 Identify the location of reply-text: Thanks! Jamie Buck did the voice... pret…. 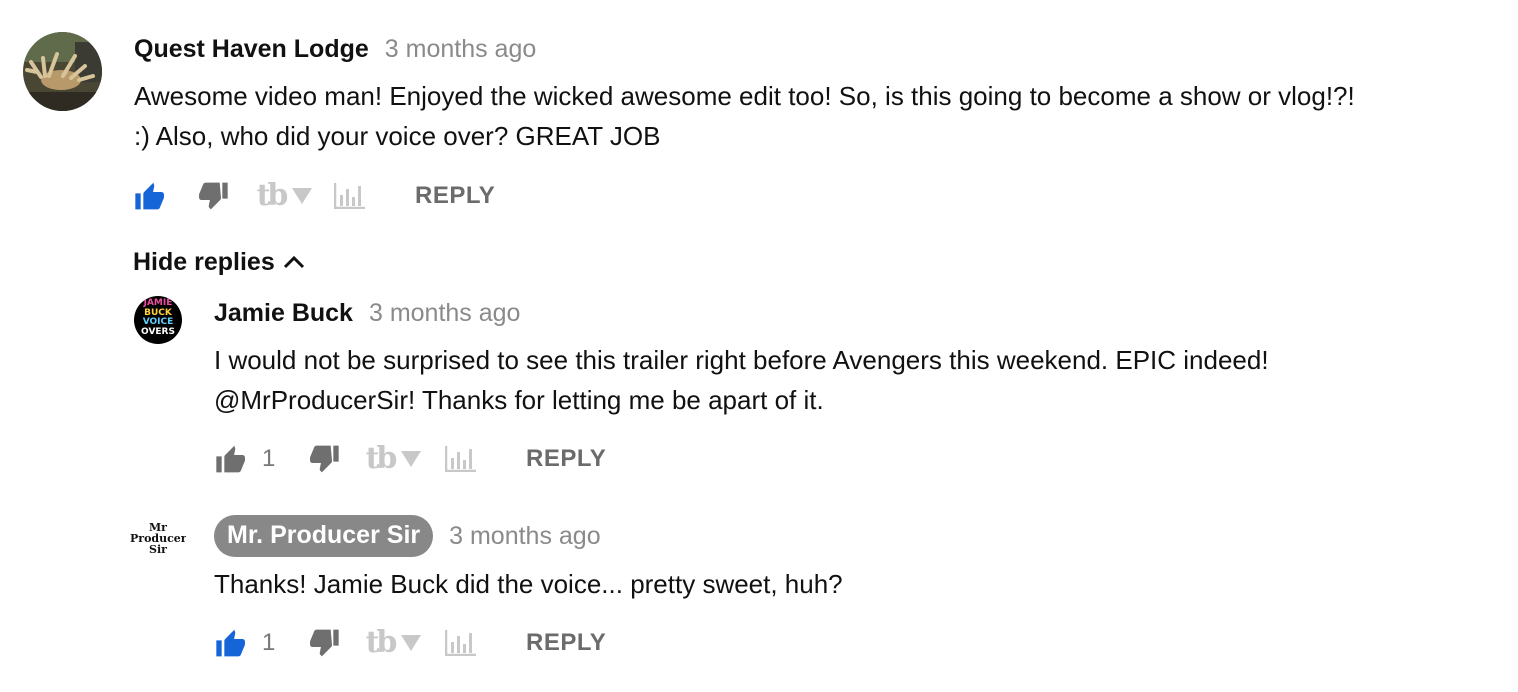
(528, 584).